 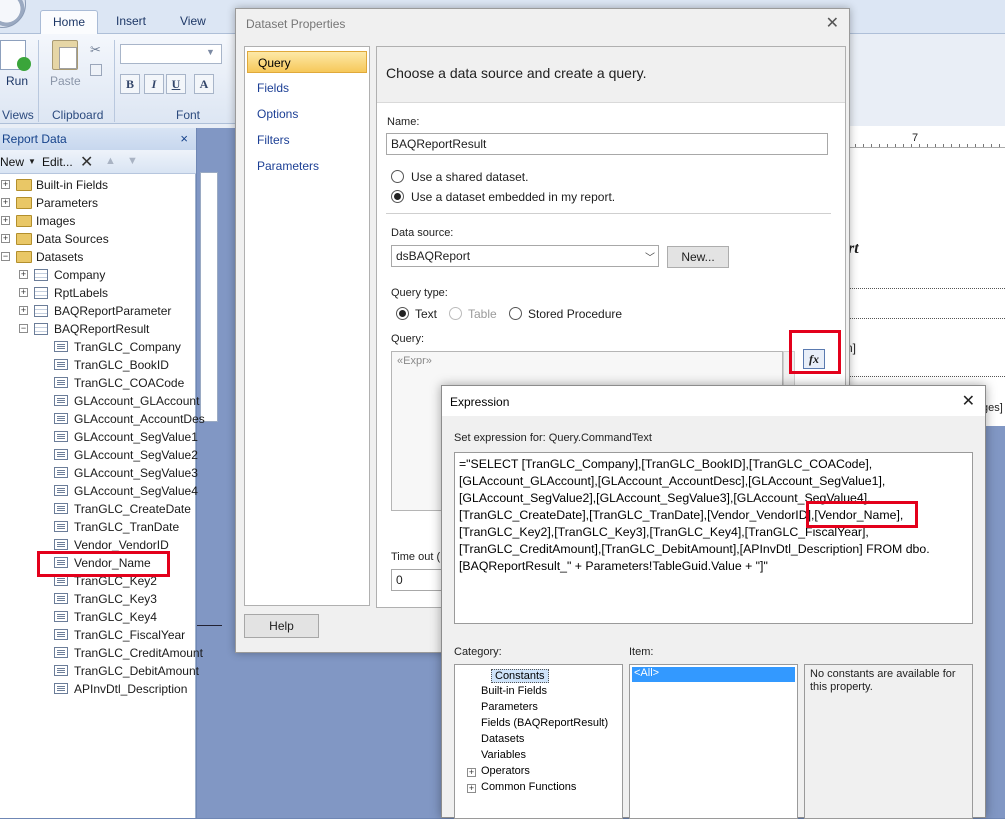 What do you see at coordinates (176, 84) in the screenshot?
I see `underline-button: U` at bounding box center [176, 84].